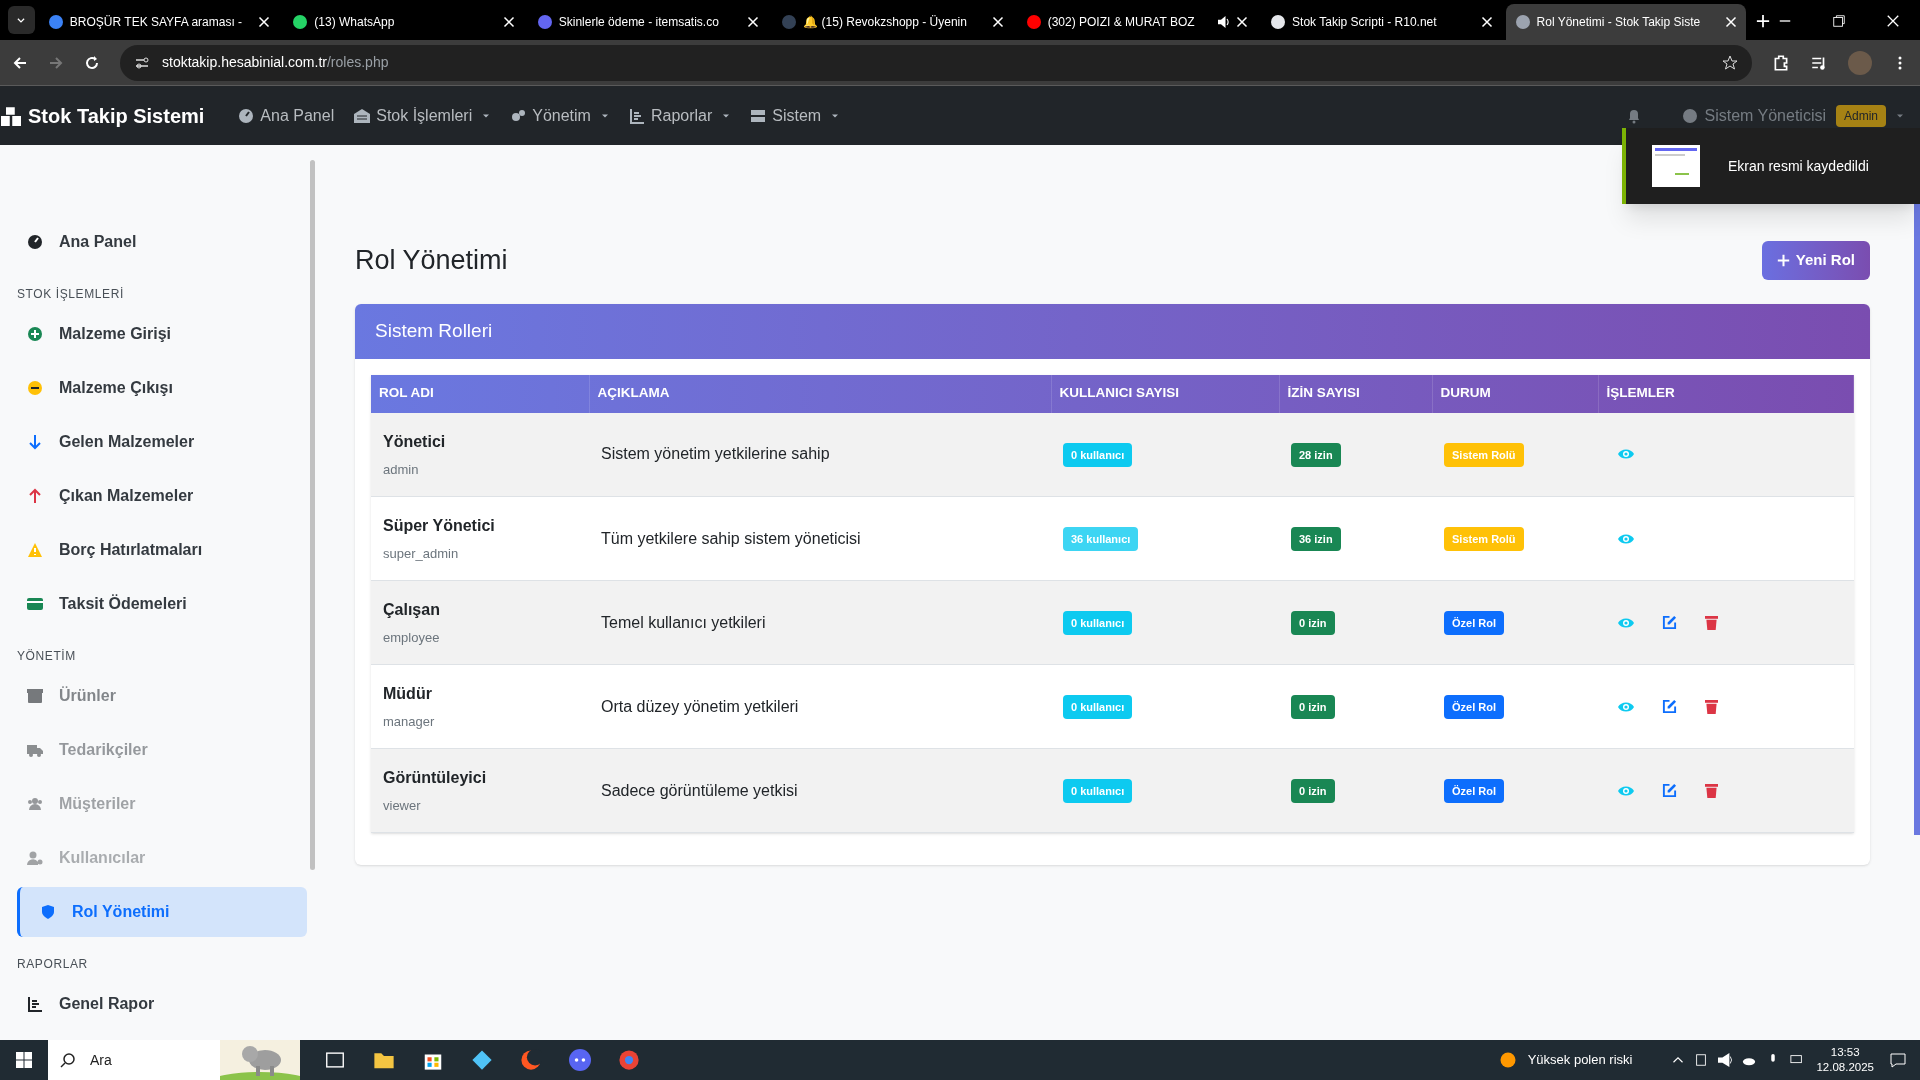  Describe the element at coordinates (1165, 393) in the screenshot. I see `column-header: KULLANICI SAYISI` at that location.